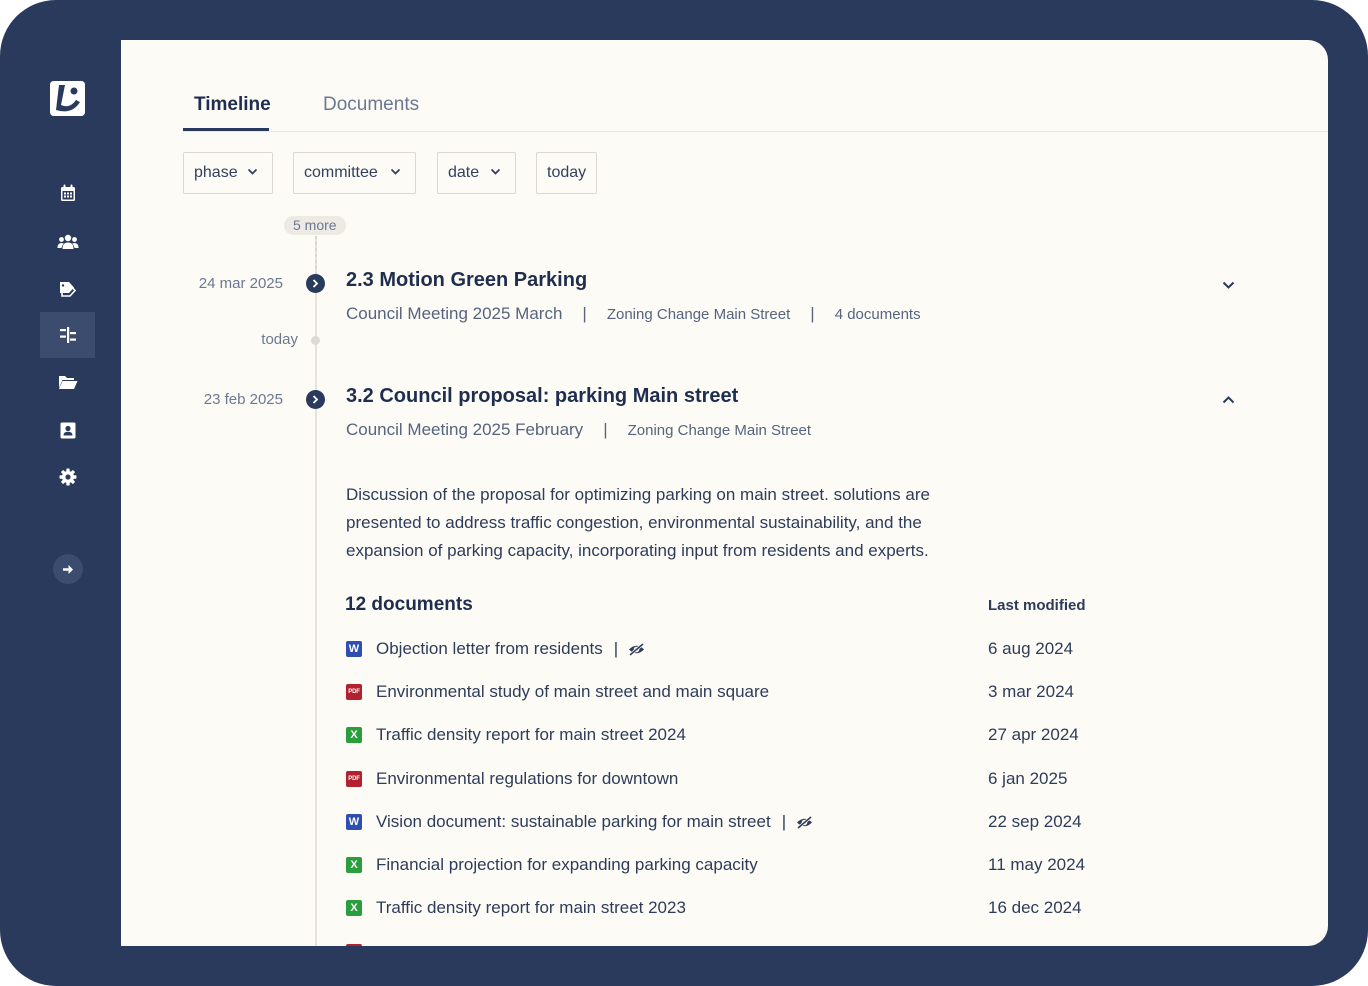 The image size is (1368, 986). Describe the element at coordinates (226, 129) in the screenshot. I see `active-tab-indicator` at that location.